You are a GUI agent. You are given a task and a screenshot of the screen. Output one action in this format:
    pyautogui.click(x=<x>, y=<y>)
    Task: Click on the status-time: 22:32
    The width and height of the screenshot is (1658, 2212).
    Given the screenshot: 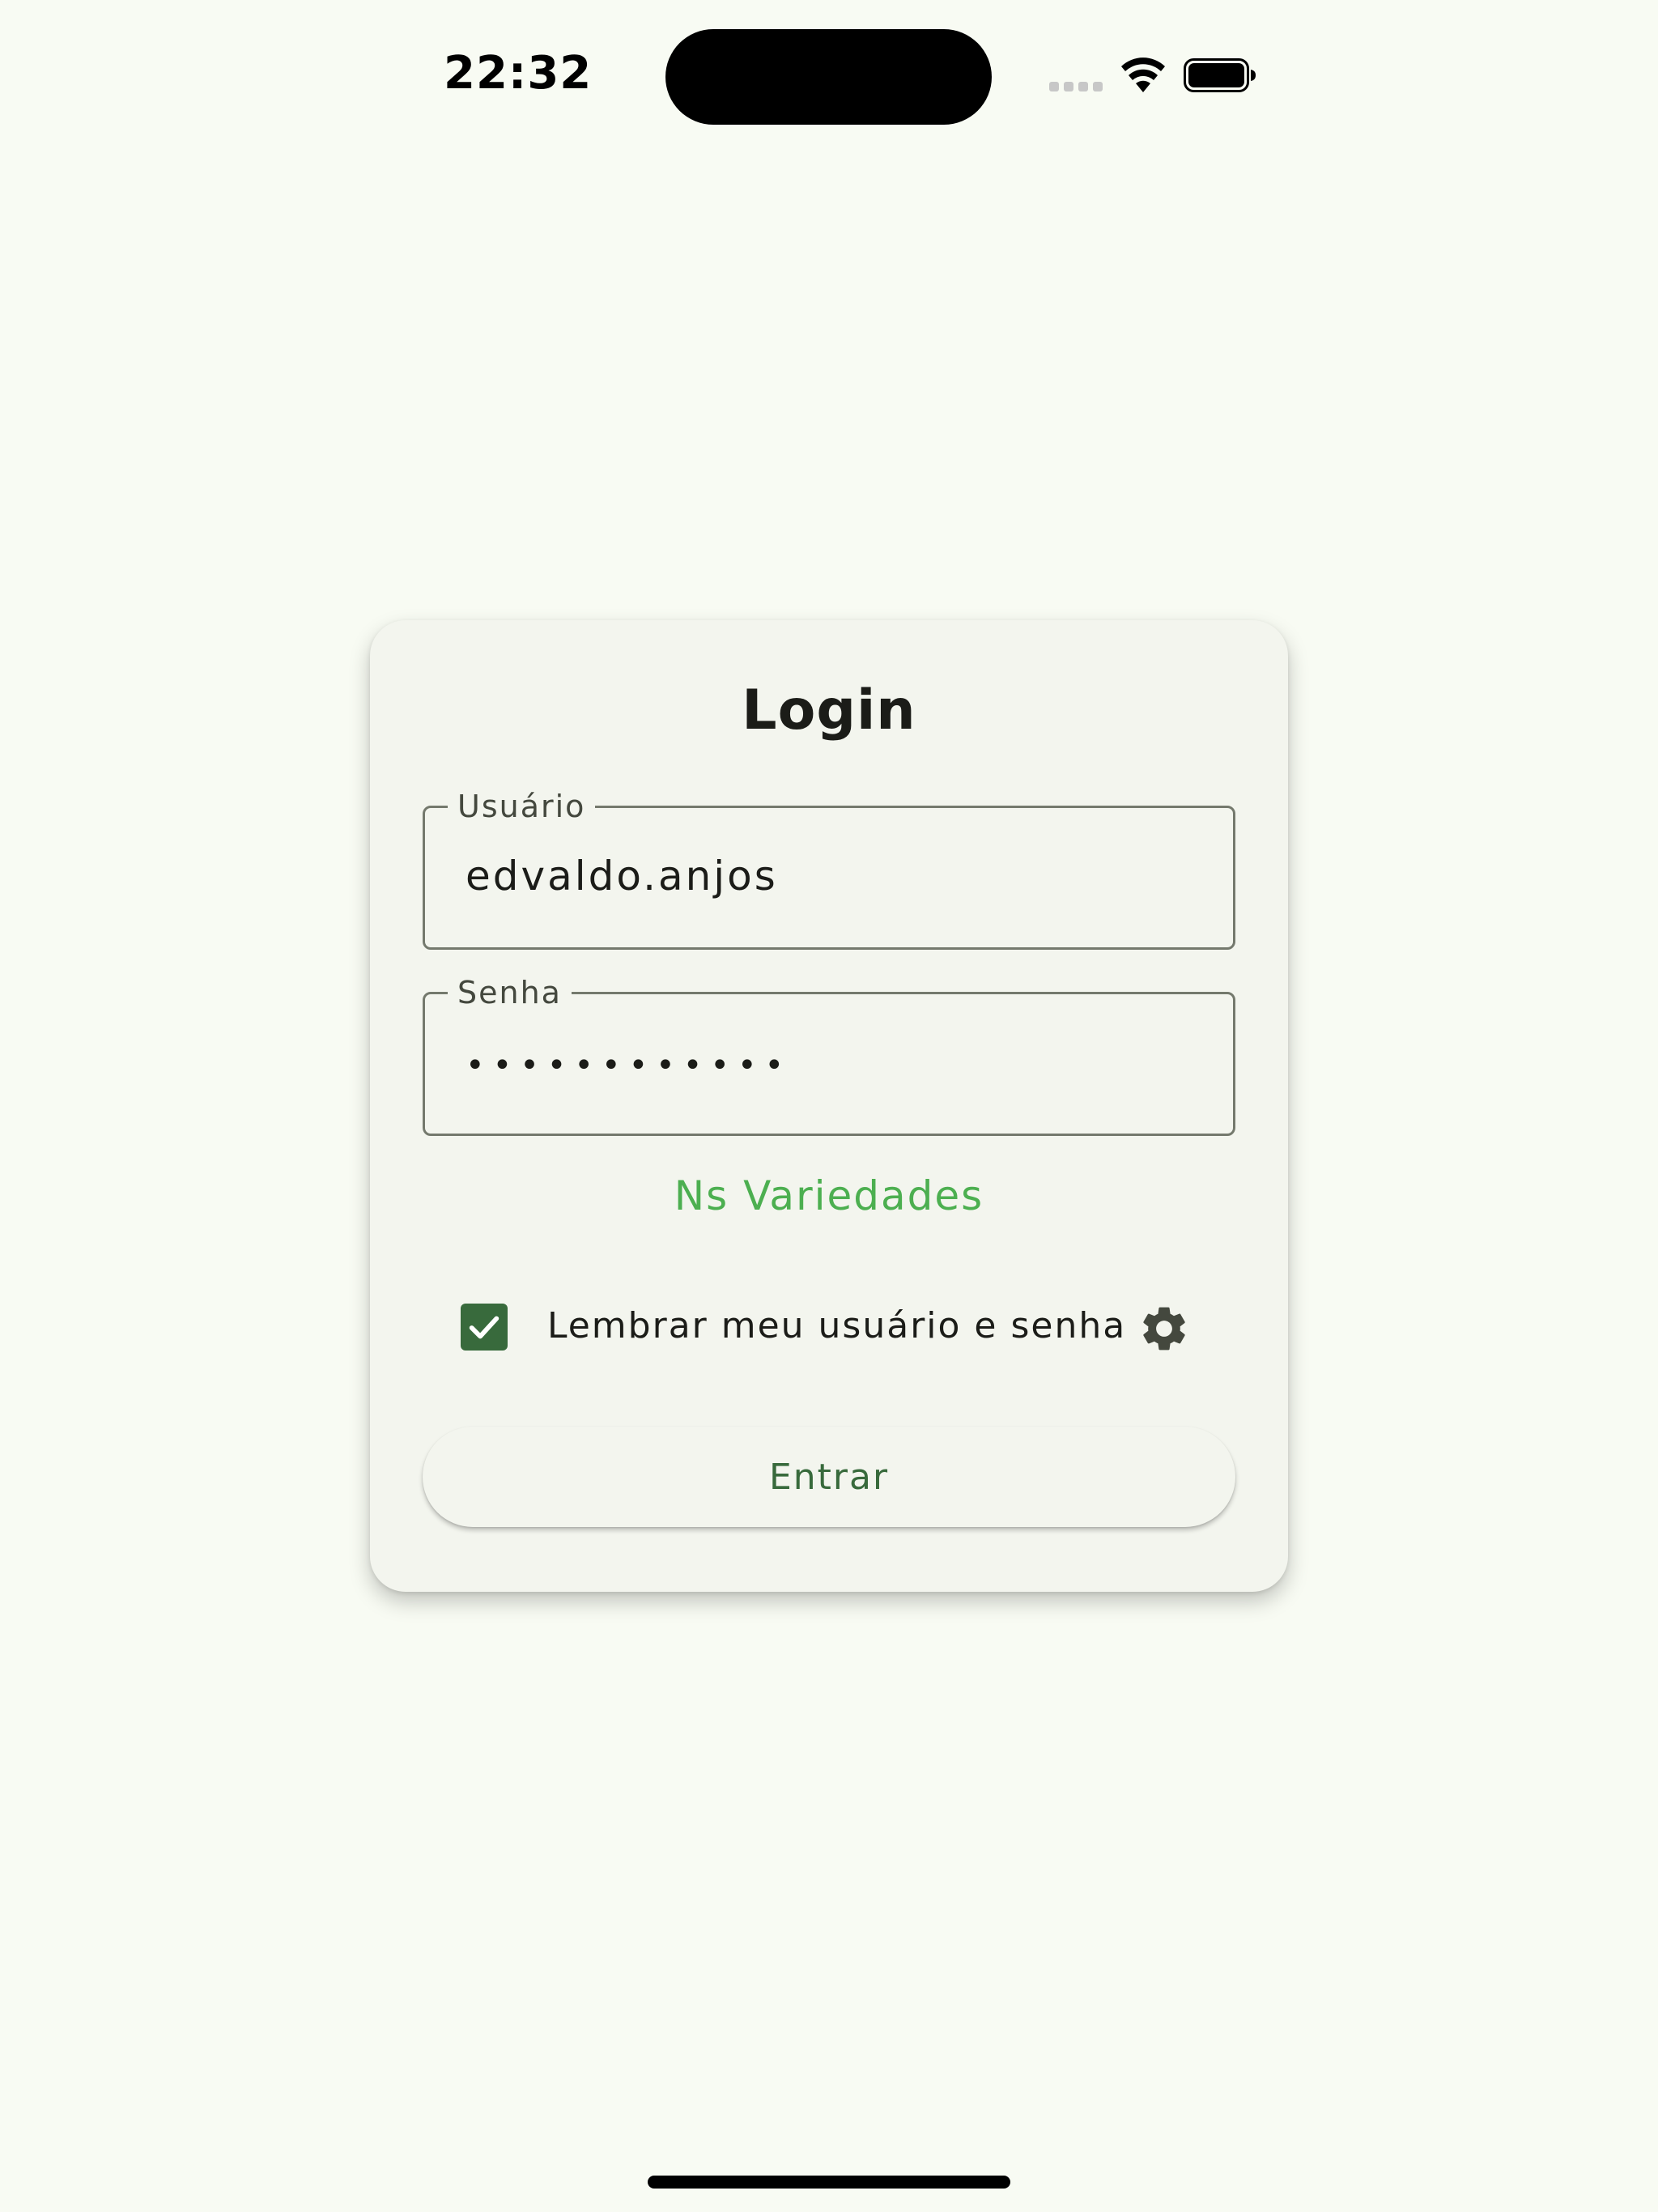 What is the action you would take?
    pyautogui.click(x=518, y=74)
    